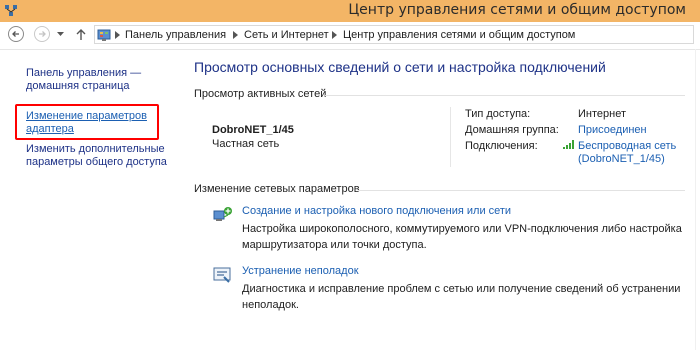  I want to click on back-arrow-icon, so click(15, 34).